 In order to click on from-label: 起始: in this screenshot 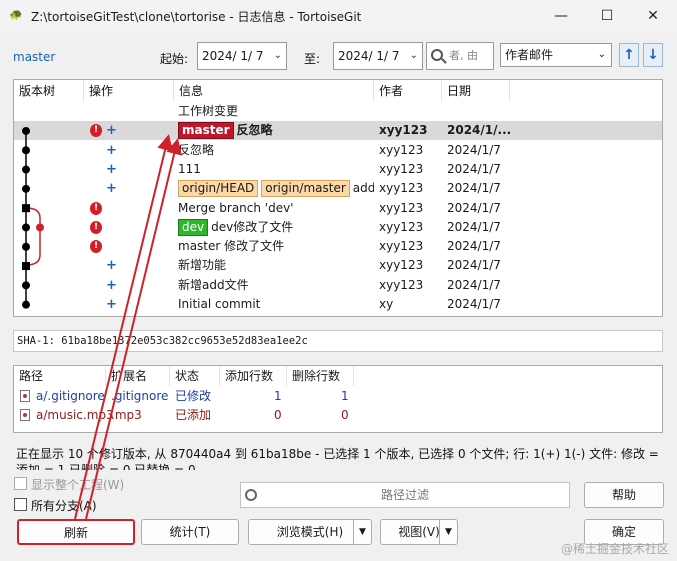, I will do `click(174, 59)`.